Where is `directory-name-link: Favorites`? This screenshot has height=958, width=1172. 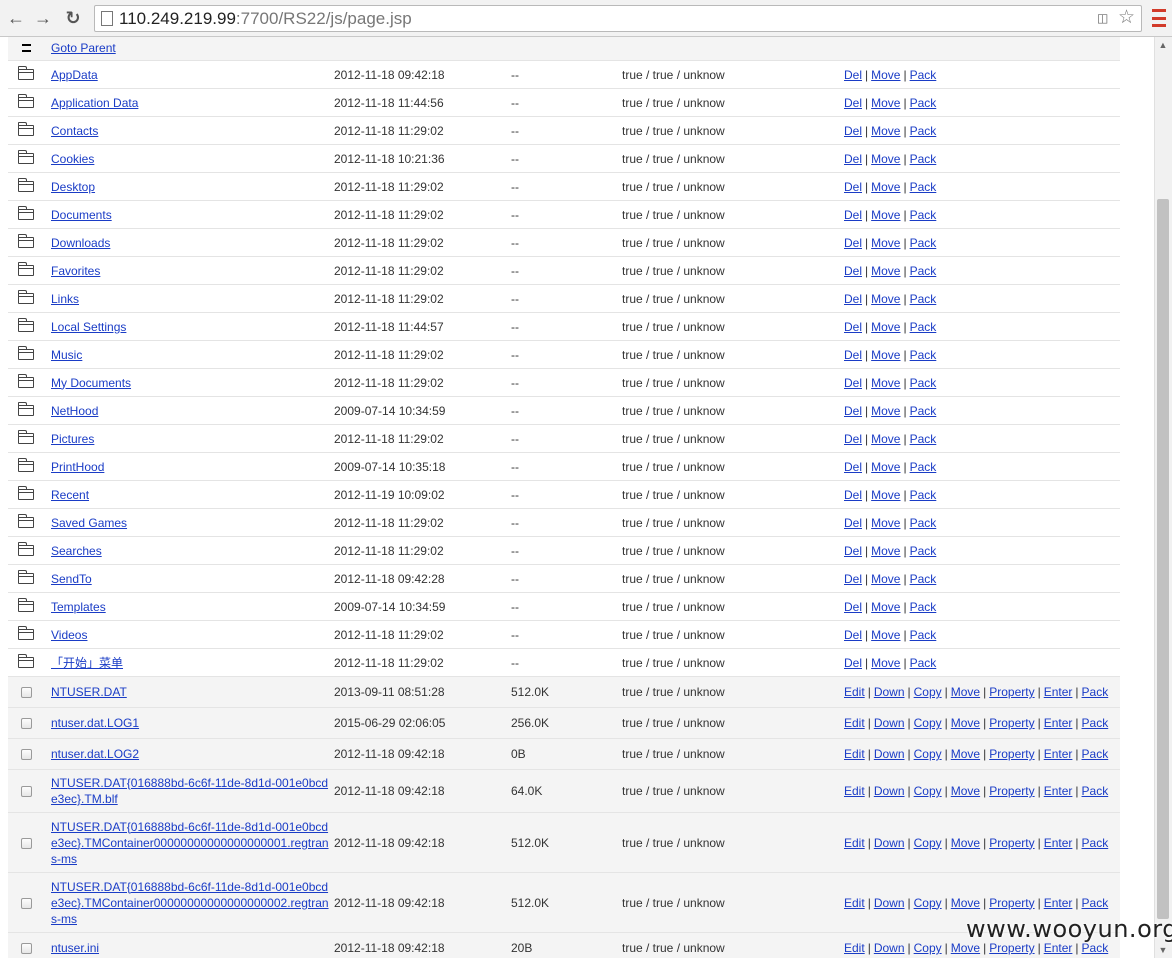
directory-name-link: Favorites is located at coordinates (75, 271).